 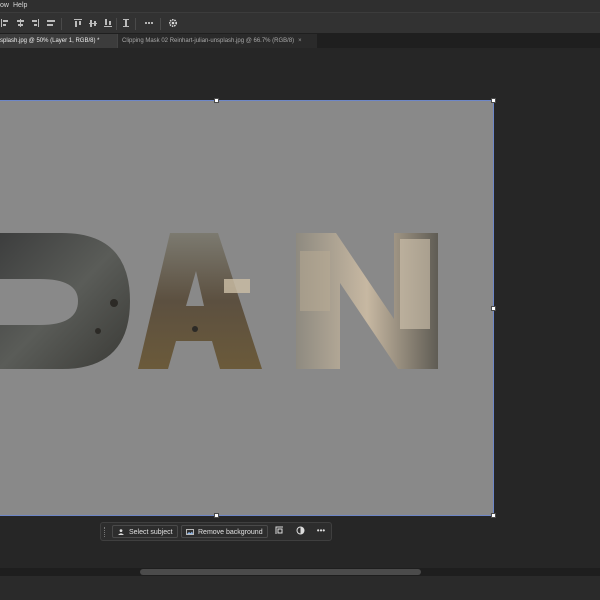 I want to click on contextual-task-bar: Select subject Remove background •••, so click(x=216, y=531).